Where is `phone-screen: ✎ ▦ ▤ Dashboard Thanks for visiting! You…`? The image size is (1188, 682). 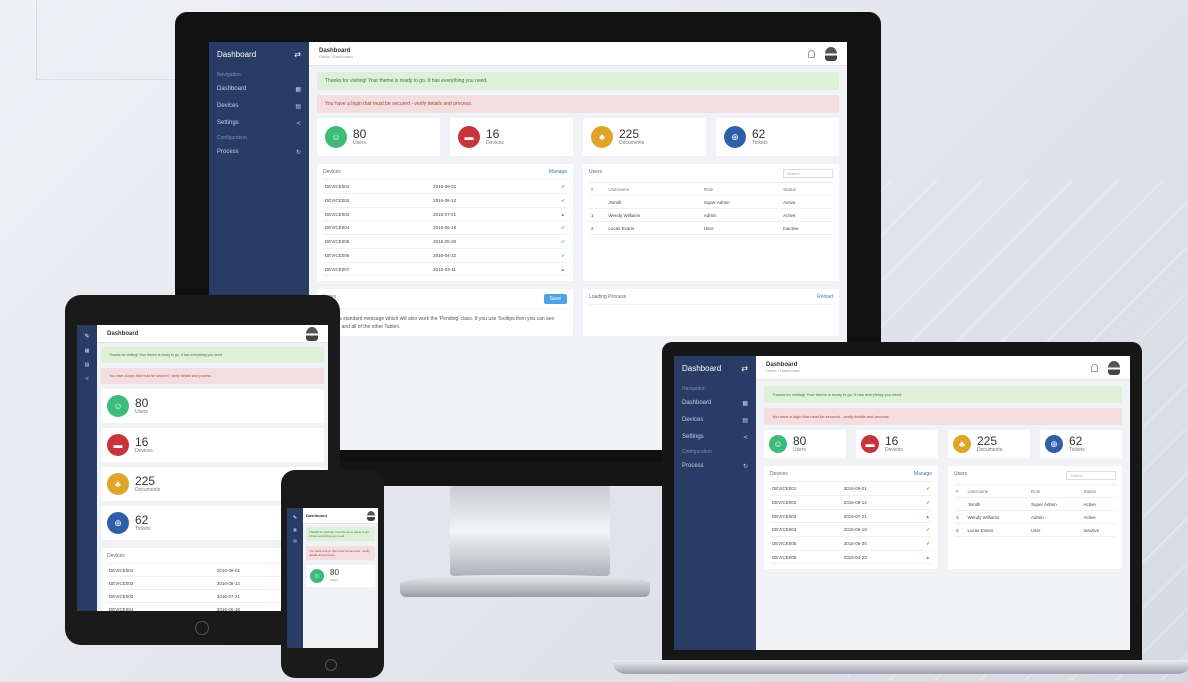 phone-screen: ✎ ▦ ▤ Dashboard Thanks for visiting! You… is located at coordinates (332, 578).